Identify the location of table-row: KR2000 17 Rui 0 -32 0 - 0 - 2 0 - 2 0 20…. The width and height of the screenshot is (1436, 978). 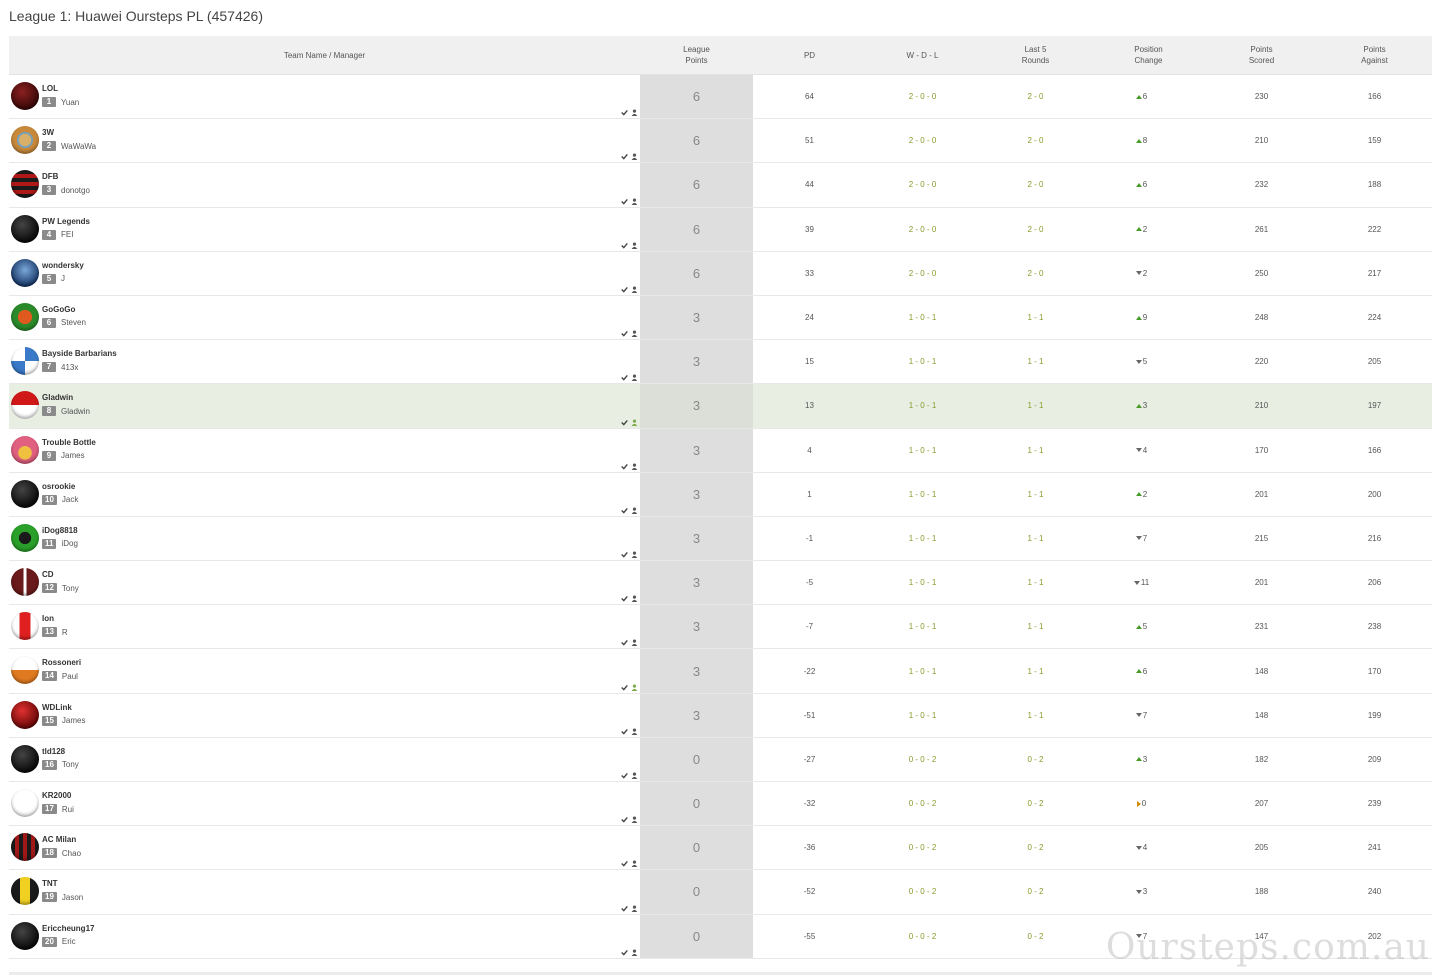
(720, 804).